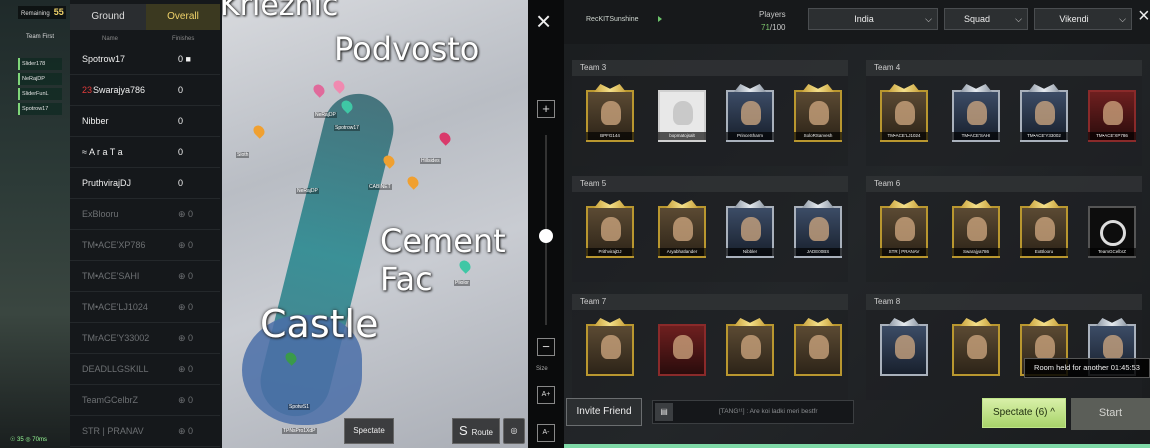  What do you see at coordinates (765, 27) in the screenshot?
I see `players-current: 71` at bounding box center [765, 27].